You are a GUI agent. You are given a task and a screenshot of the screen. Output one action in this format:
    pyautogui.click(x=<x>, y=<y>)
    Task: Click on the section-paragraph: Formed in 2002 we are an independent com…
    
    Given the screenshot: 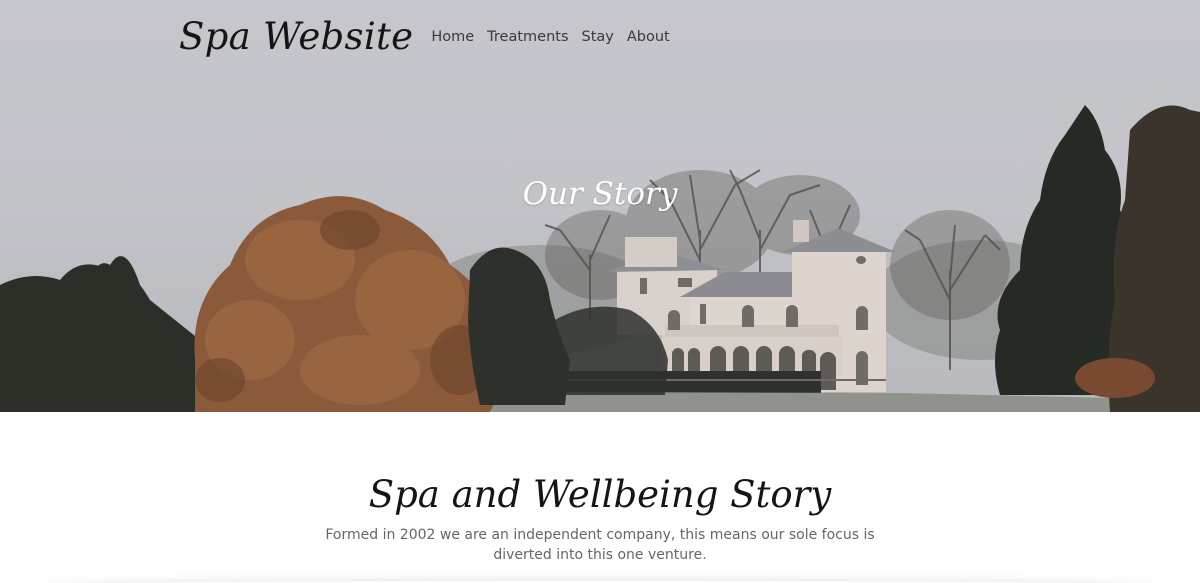 What is the action you would take?
    pyautogui.click(x=600, y=545)
    